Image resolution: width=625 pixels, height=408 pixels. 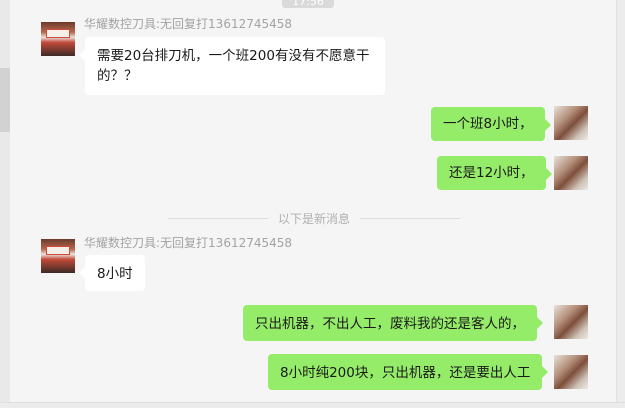 What do you see at coordinates (312, 405) in the screenshot?
I see `input-area-edge` at bounding box center [312, 405].